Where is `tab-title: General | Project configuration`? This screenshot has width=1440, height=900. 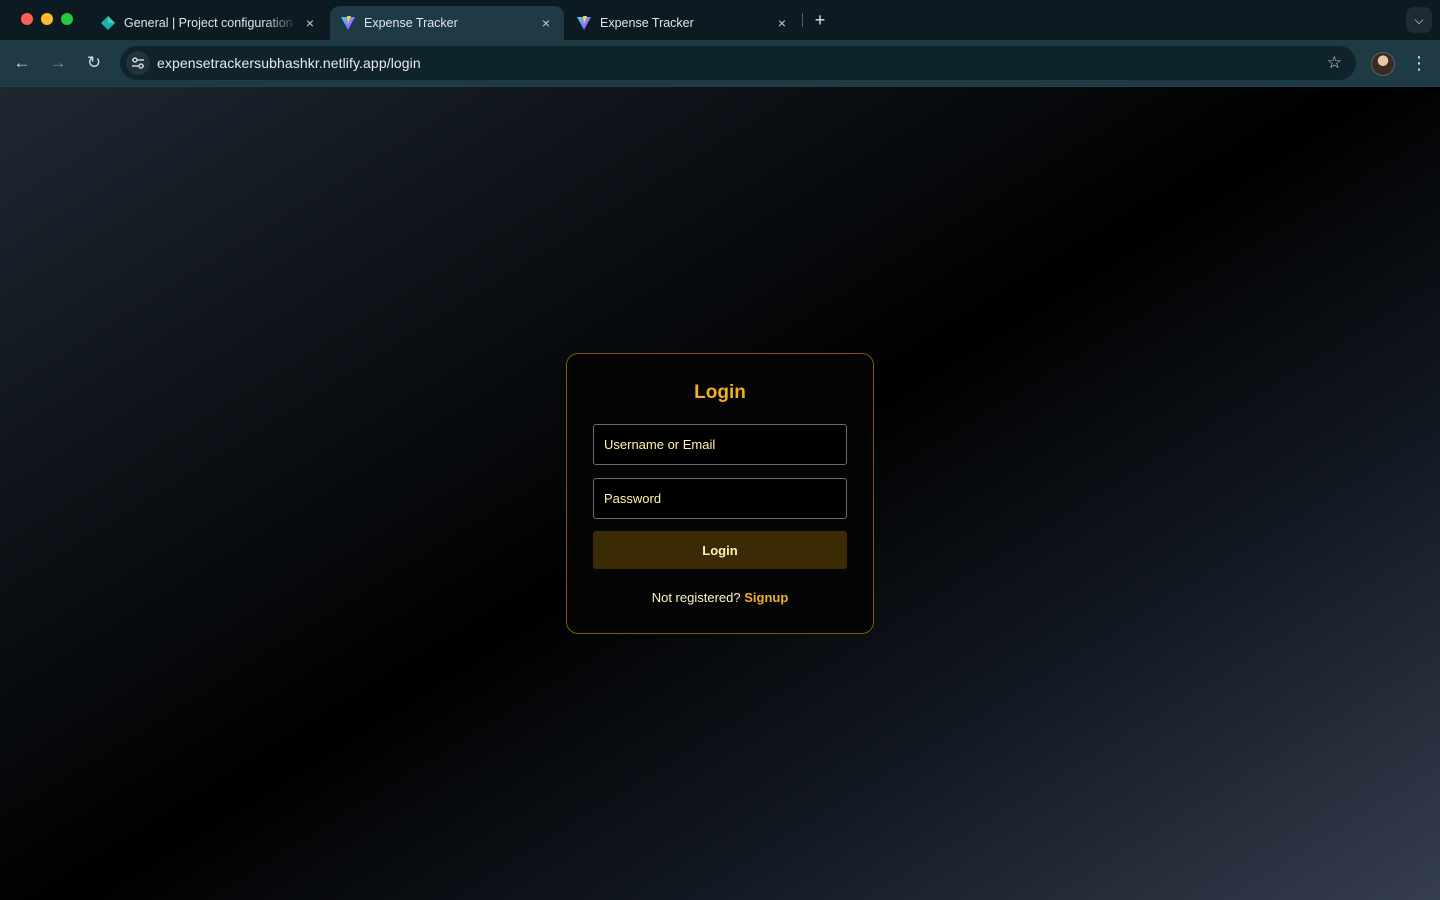
tab-title: General | Project configuration is located at coordinates (208, 23).